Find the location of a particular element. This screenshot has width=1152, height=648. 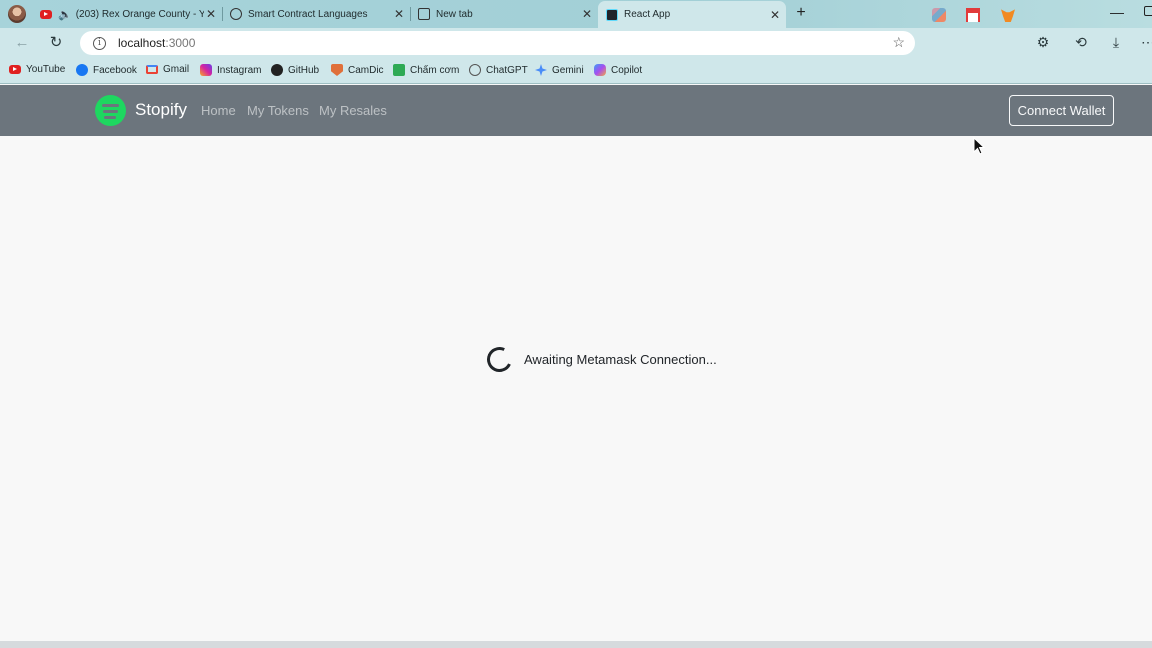

reload-button: ↻ is located at coordinates (56, 43).